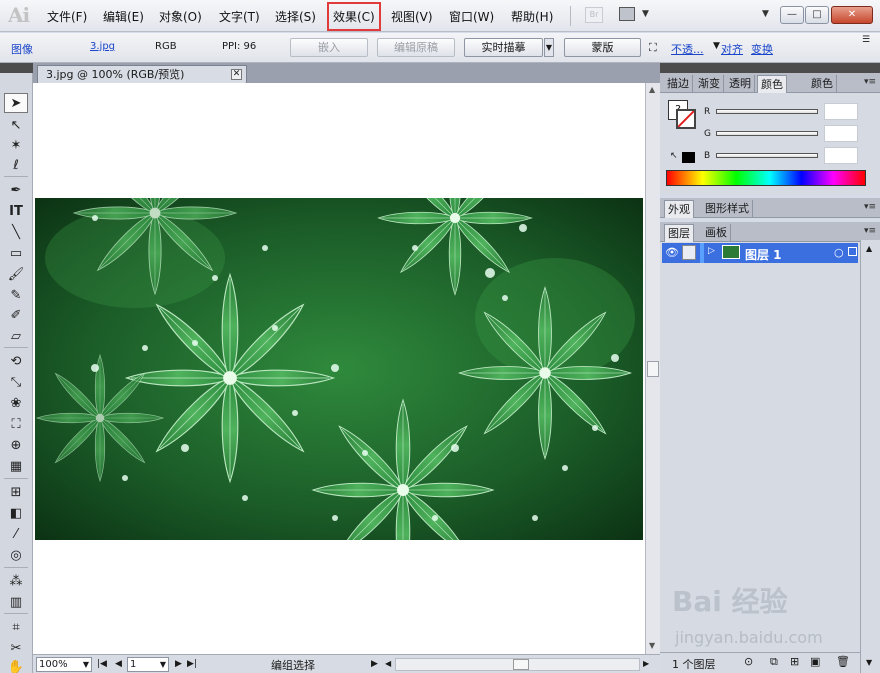 The image size is (880, 673). What do you see at coordinates (503, 47) in the screenshot?
I see `live-trace-button: 实时描摹` at bounding box center [503, 47].